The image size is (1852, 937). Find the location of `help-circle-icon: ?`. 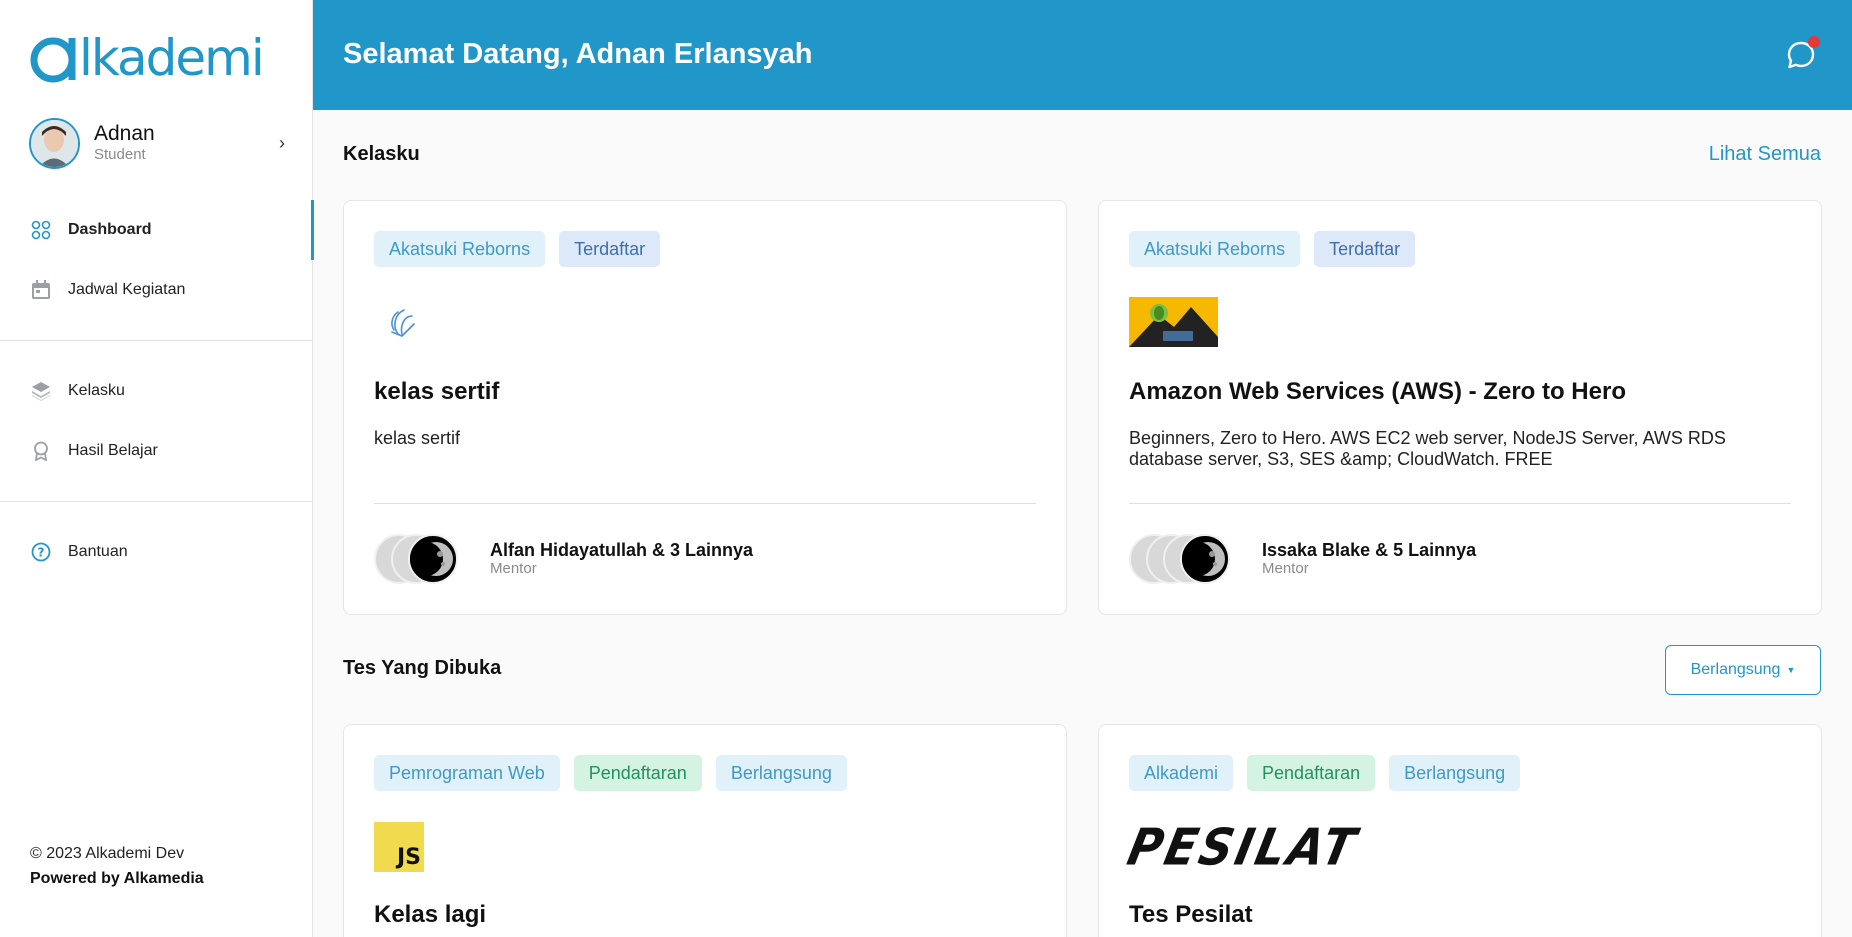

help-circle-icon: ? is located at coordinates (41, 552).